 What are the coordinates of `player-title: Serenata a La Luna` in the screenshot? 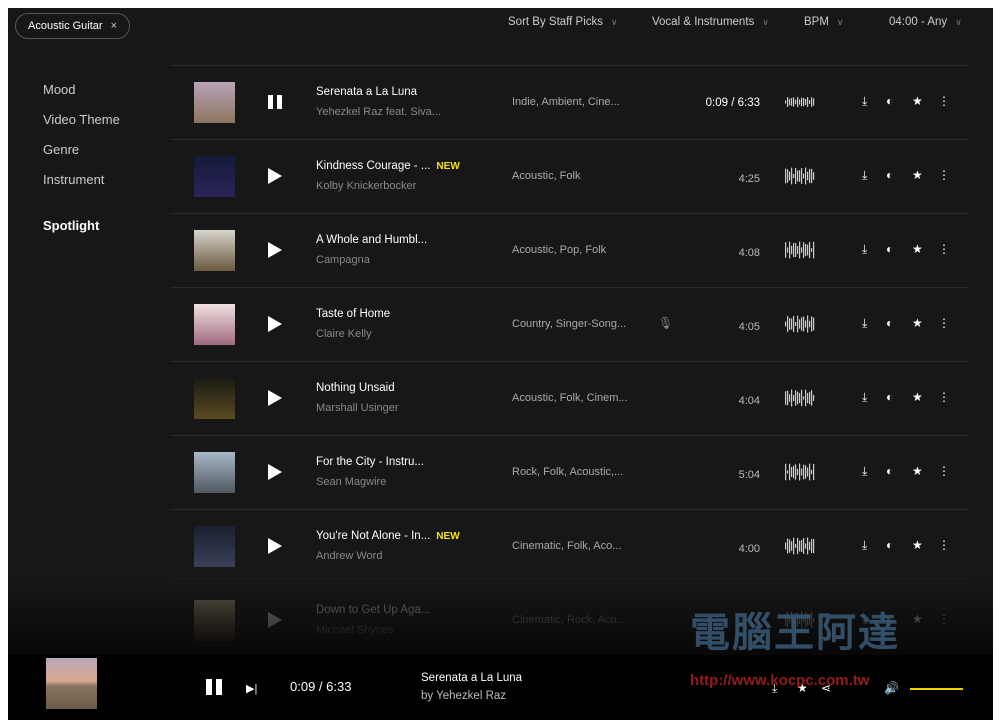 It's located at (471, 678).